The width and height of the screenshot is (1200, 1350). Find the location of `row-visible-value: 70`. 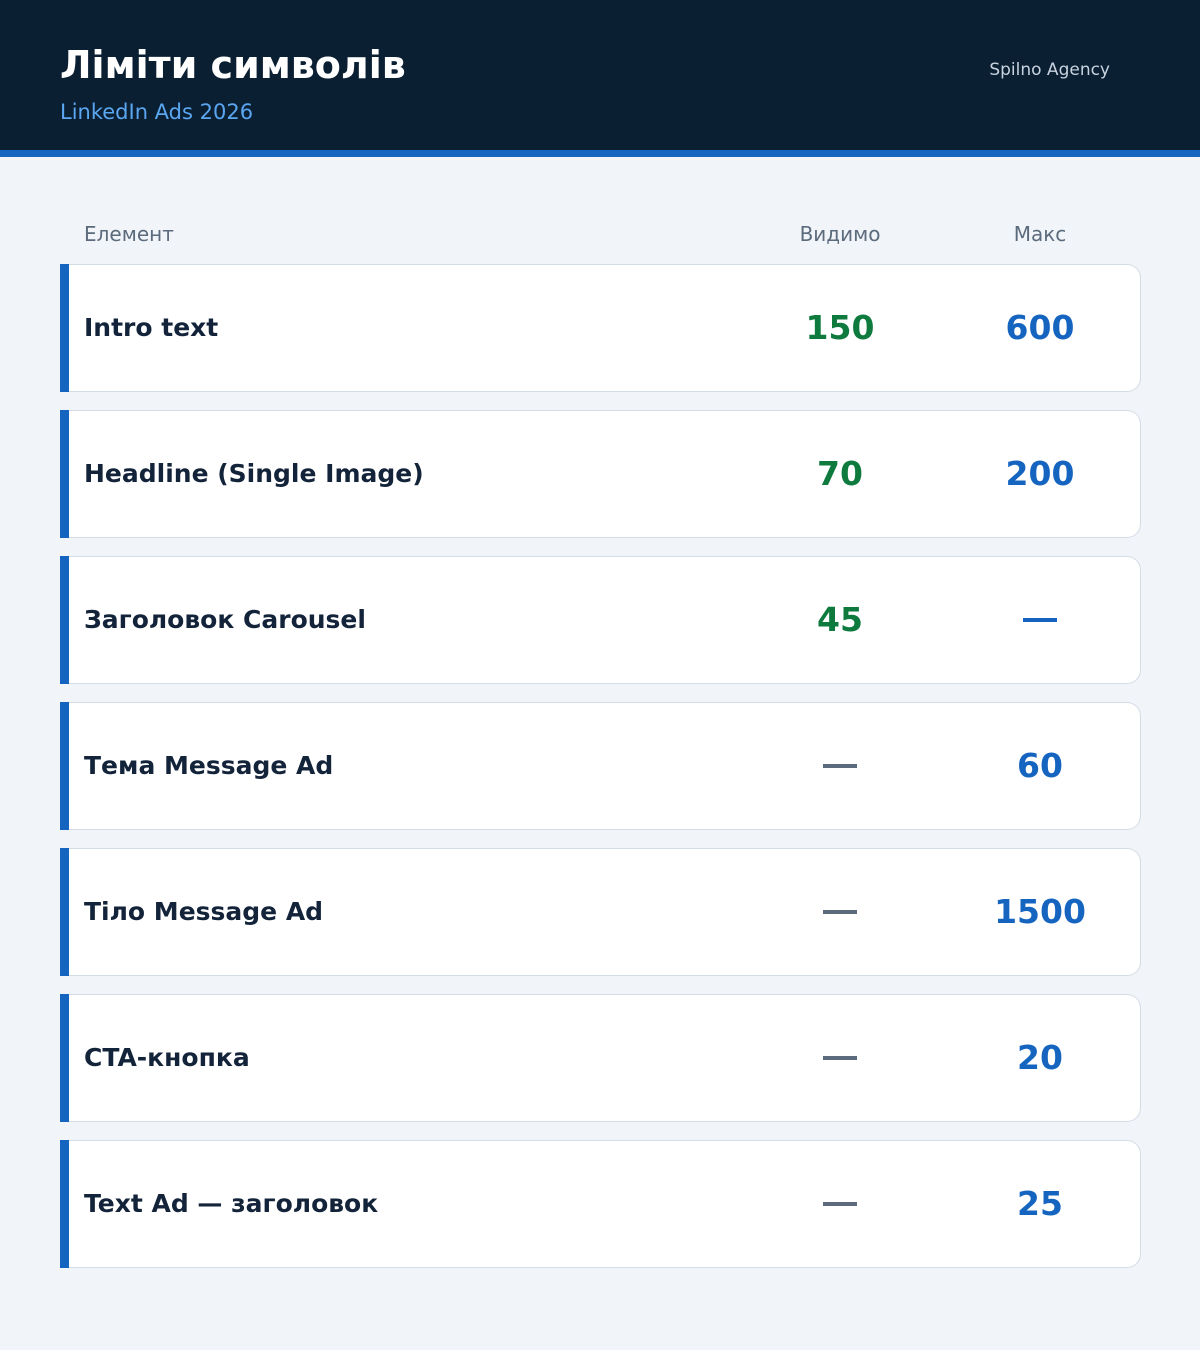

row-visible-value: 70 is located at coordinates (840, 473).